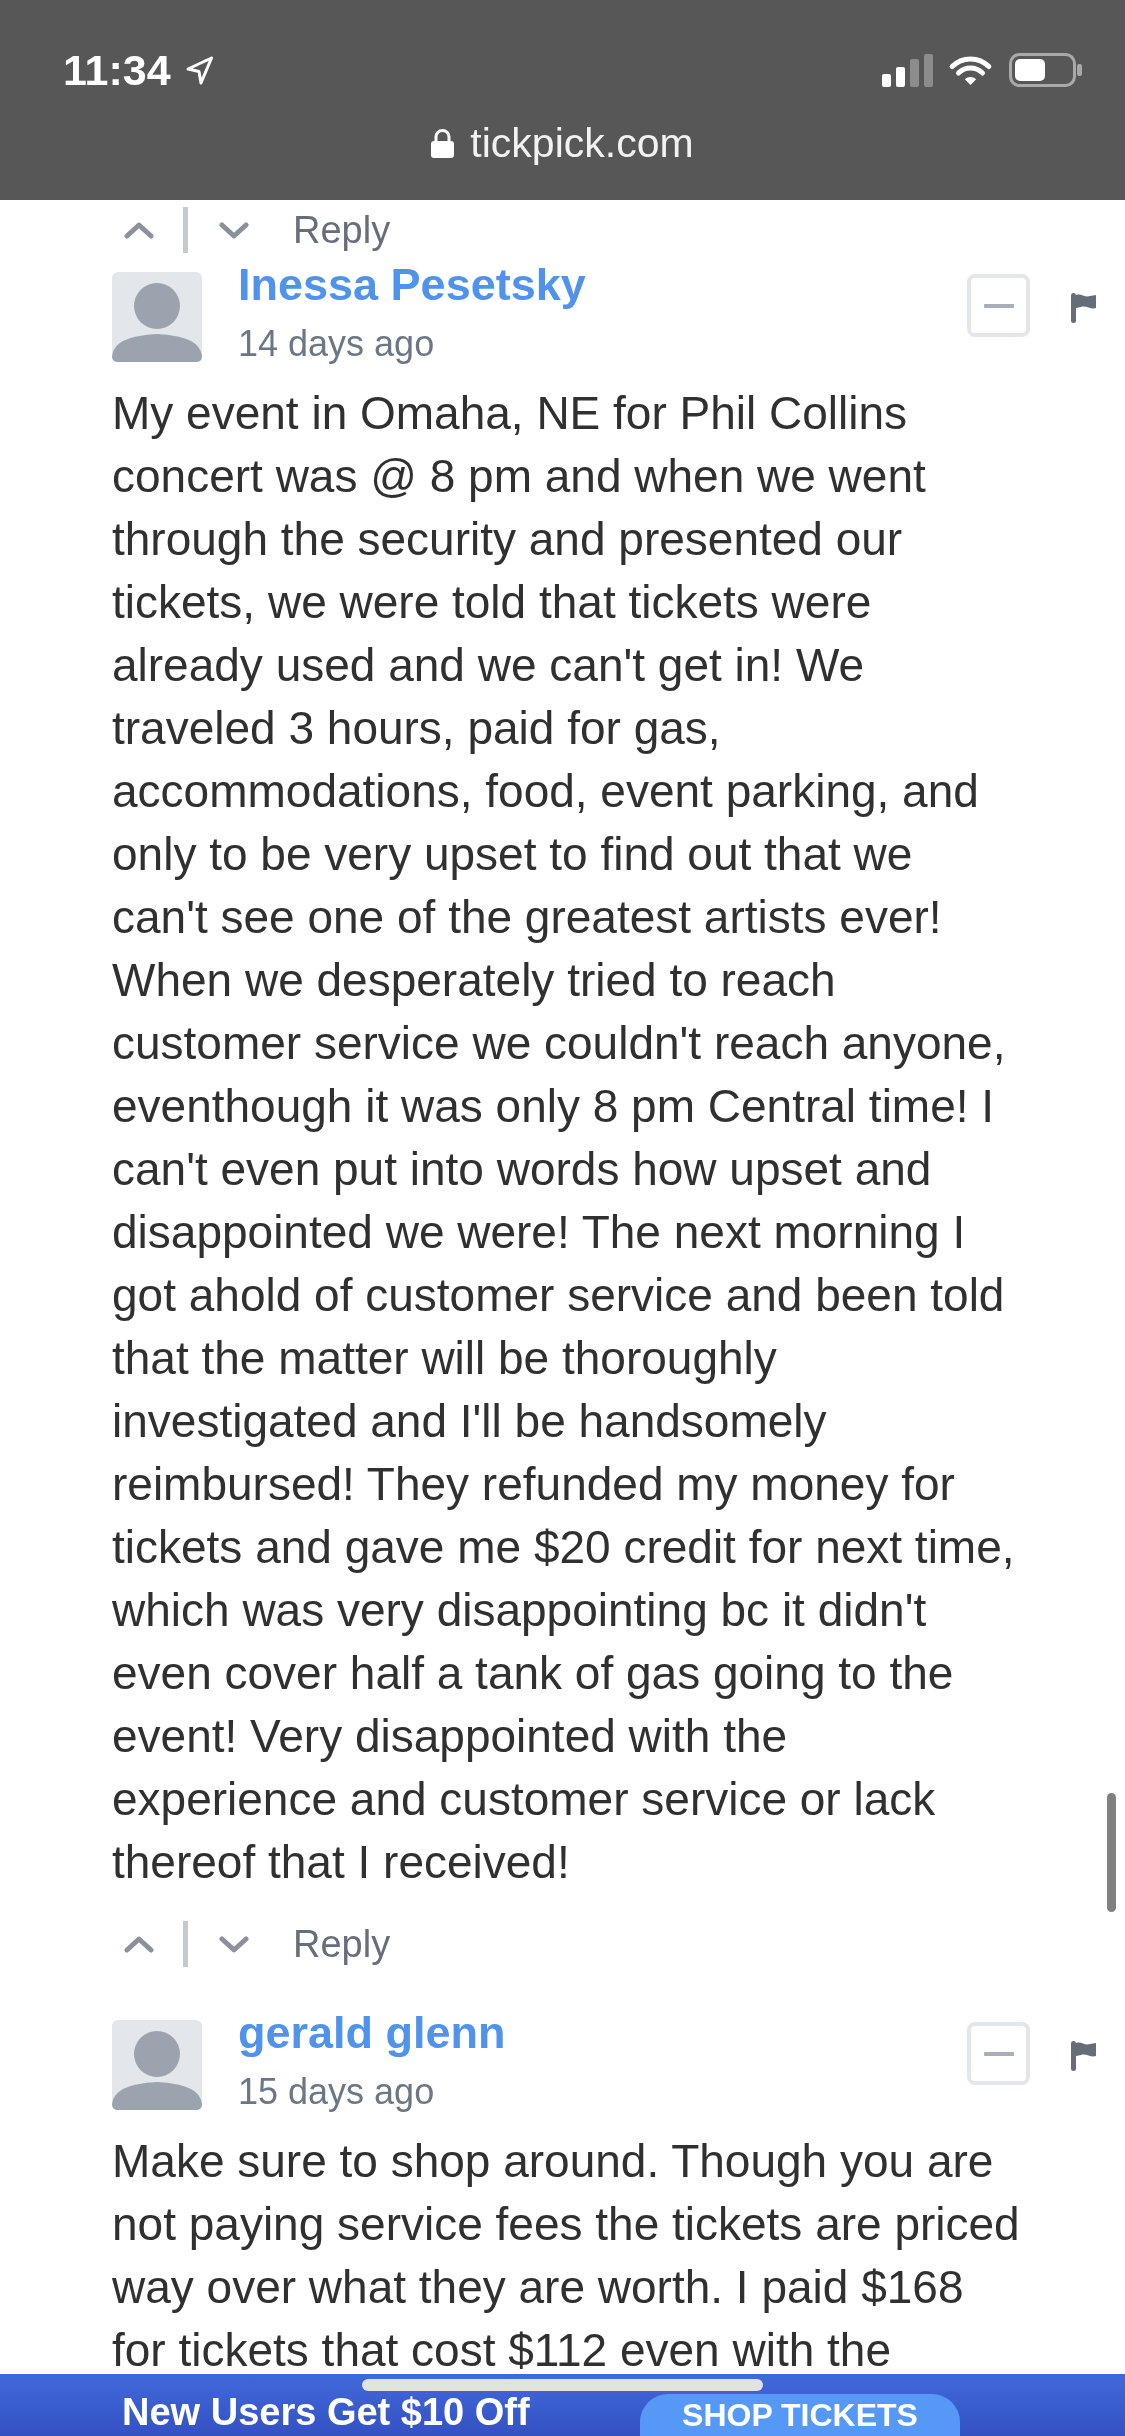 The height and width of the screenshot is (2436, 1125). I want to click on shop-tickets-button: SHOP TICKETS, so click(800, 2415).